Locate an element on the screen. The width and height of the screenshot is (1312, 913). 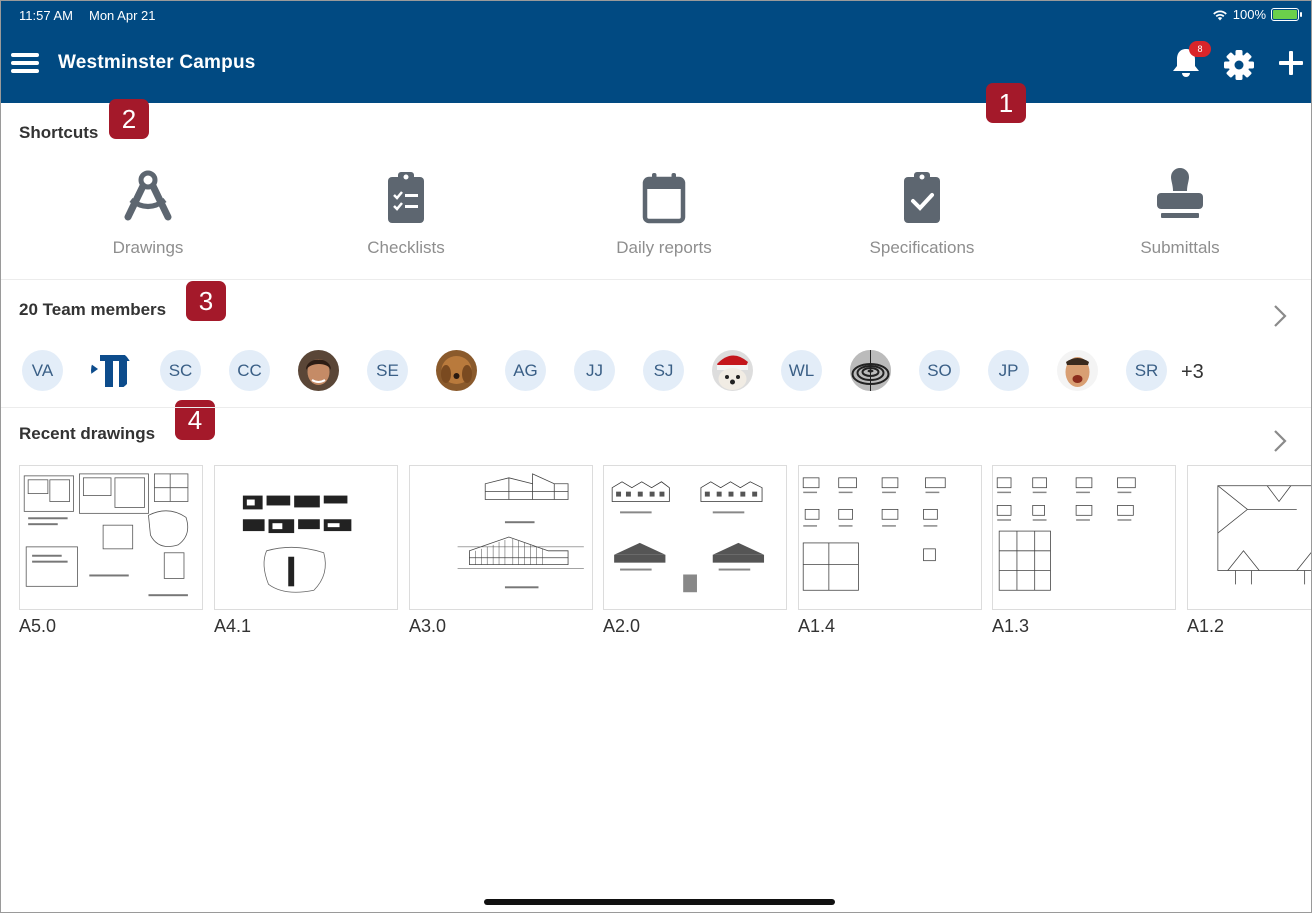
battery-icon is located at coordinates (1286, 14).